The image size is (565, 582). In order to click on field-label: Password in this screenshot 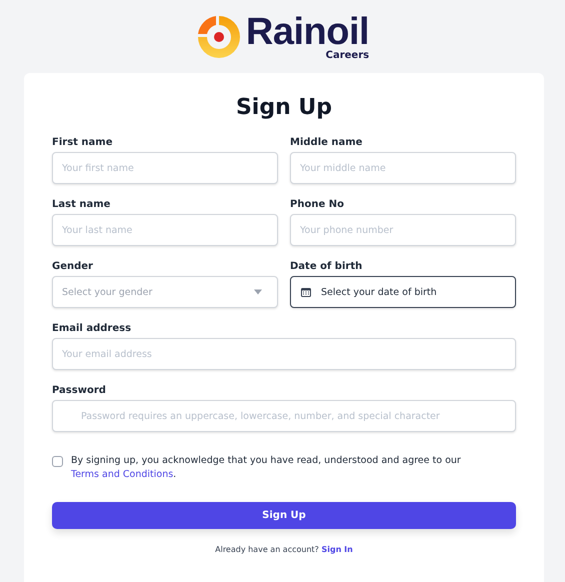, I will do `click(79, 390)`.